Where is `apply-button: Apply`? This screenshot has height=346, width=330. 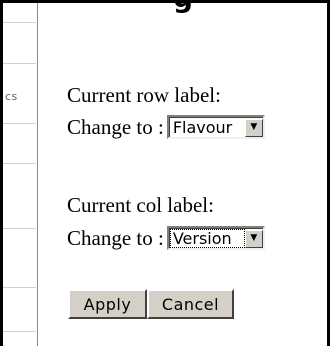 apply-button: Apply is located at coordinates (107, 304).